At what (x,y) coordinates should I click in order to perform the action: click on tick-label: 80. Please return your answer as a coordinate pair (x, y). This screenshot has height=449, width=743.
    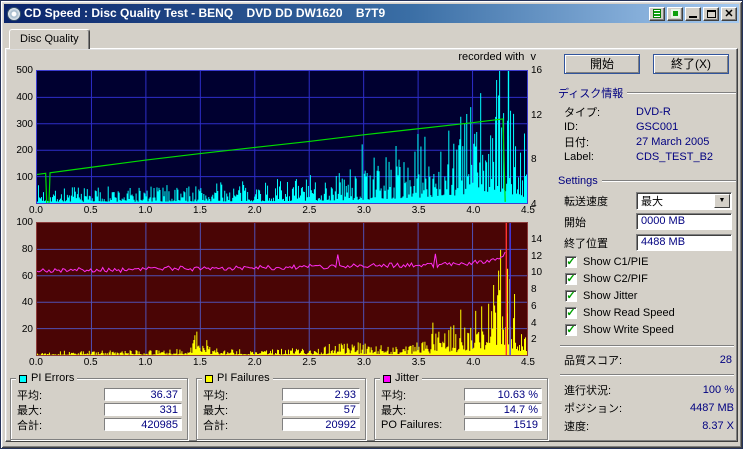
    Looking at the image, I should click on (27, 249).